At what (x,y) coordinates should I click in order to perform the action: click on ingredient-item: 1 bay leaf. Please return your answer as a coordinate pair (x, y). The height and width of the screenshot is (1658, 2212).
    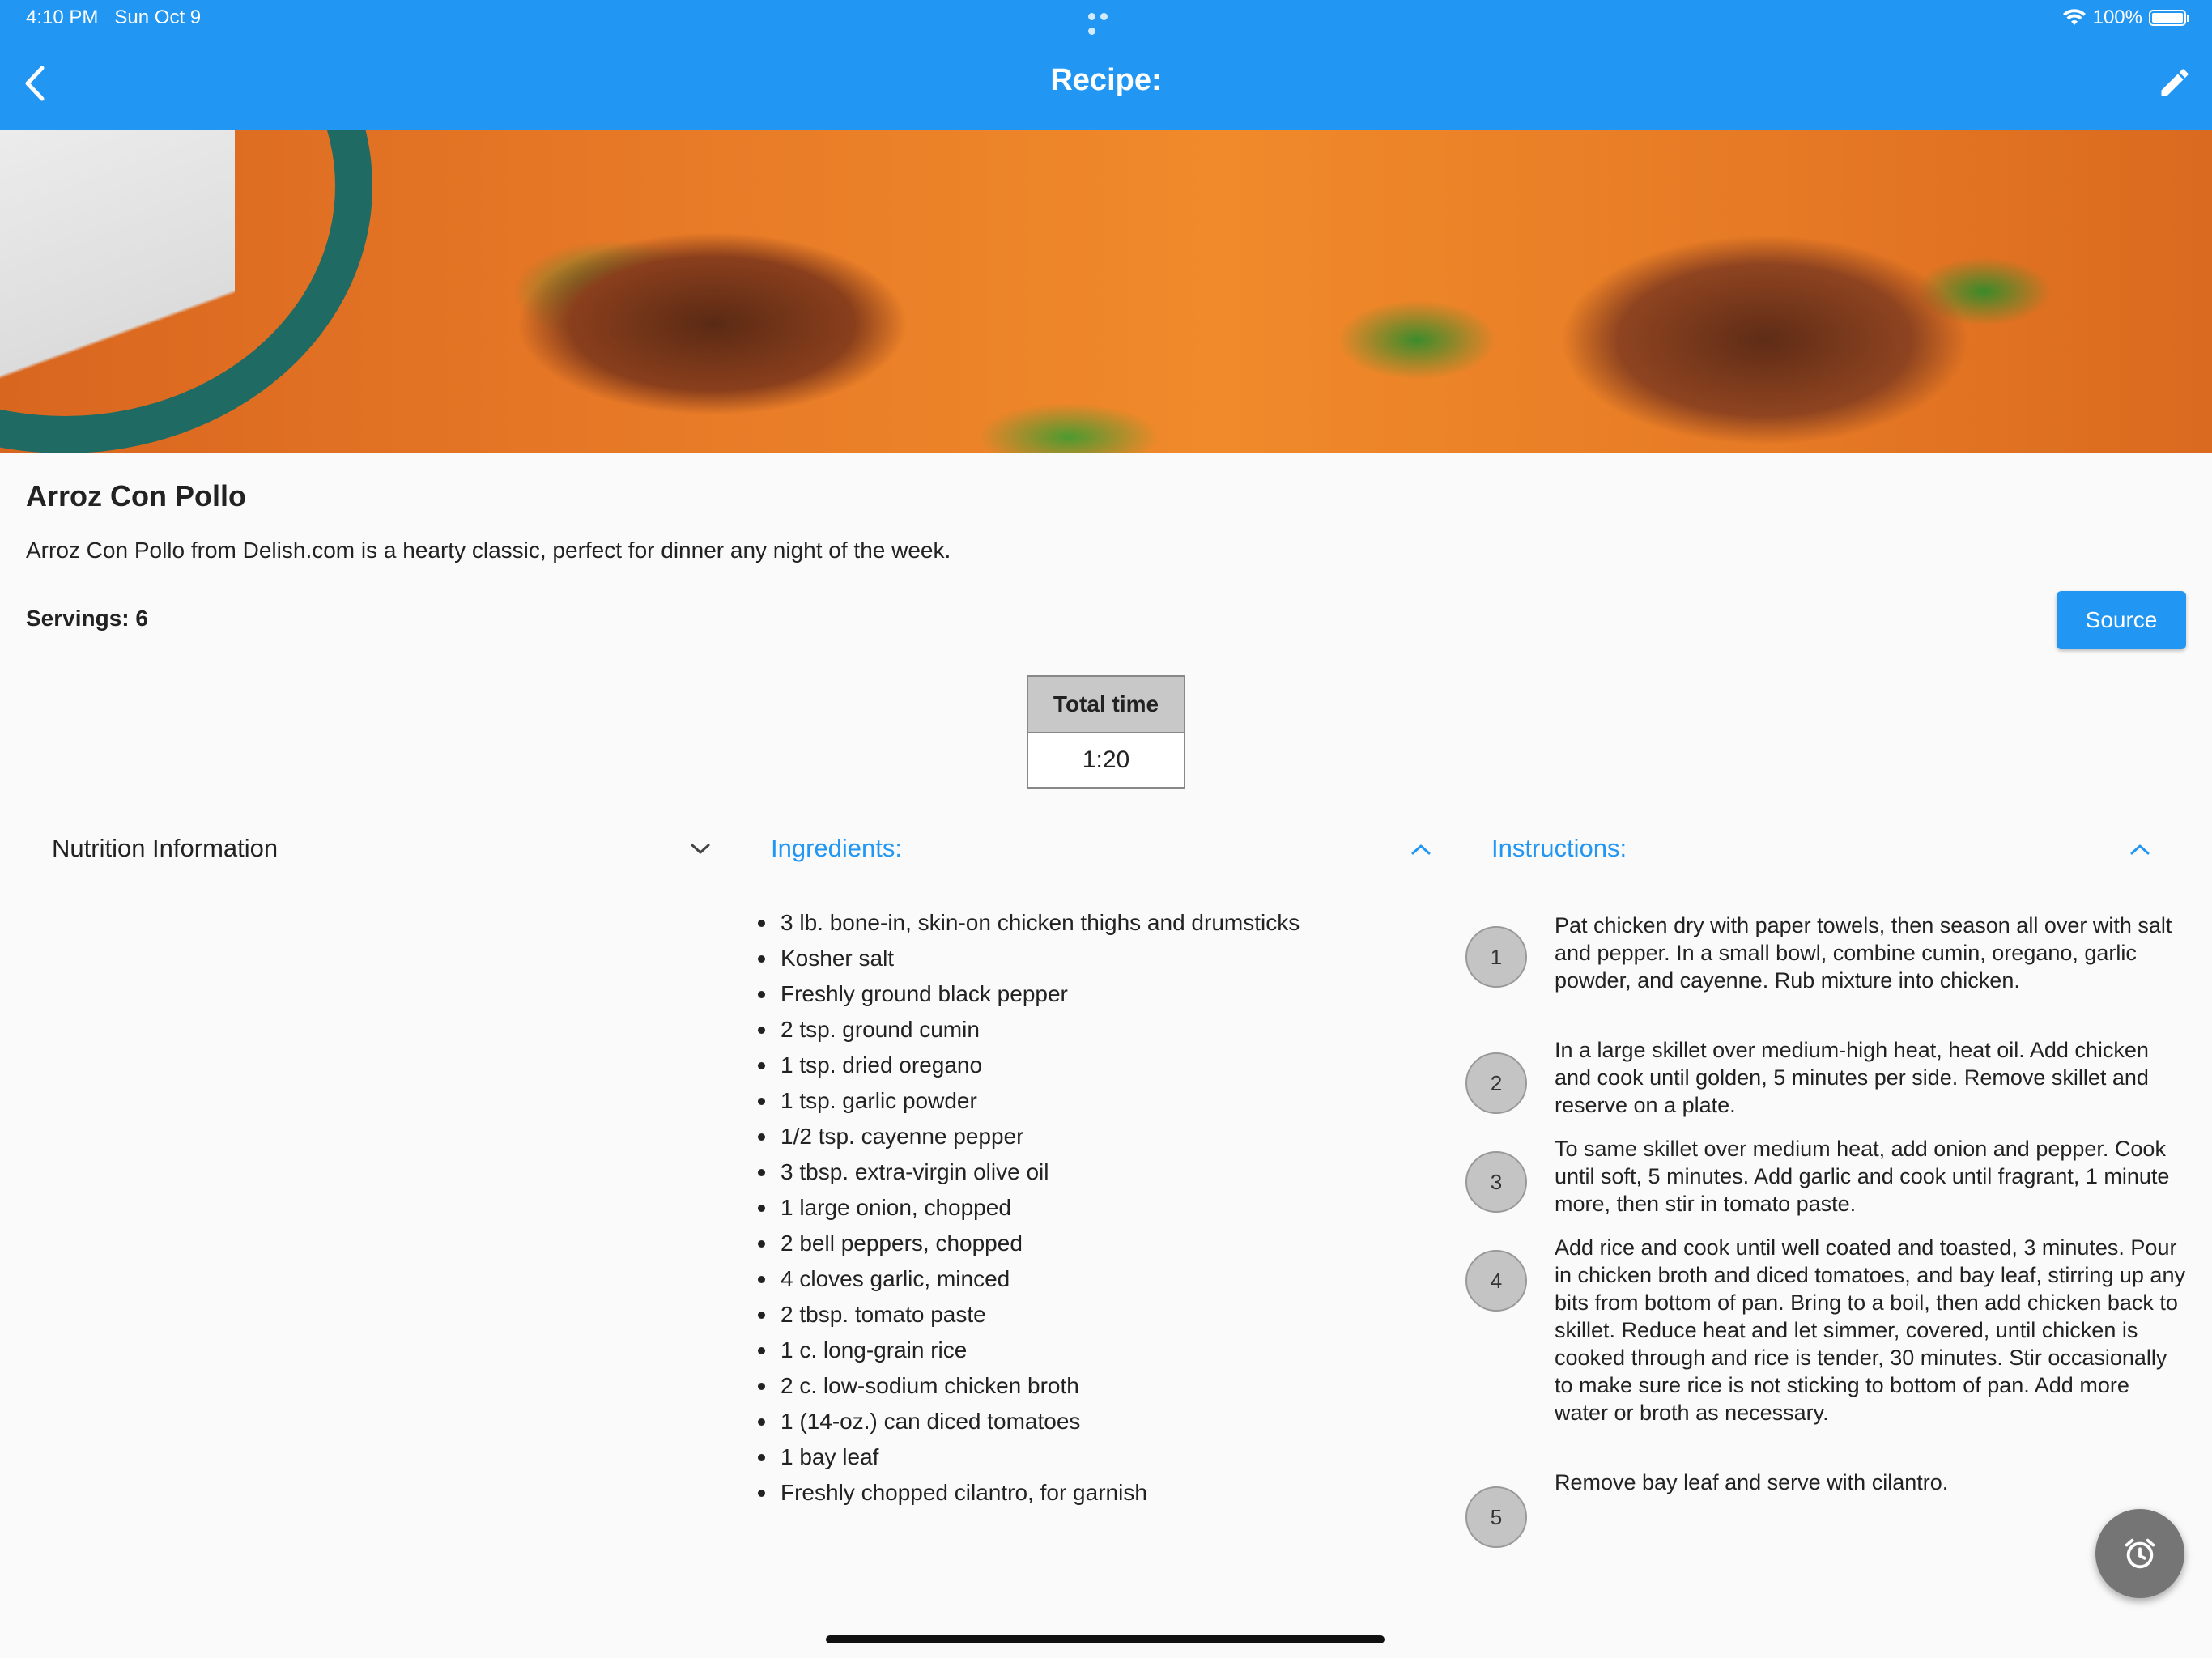
    Looking at the image, I should click on (1029, 1457).